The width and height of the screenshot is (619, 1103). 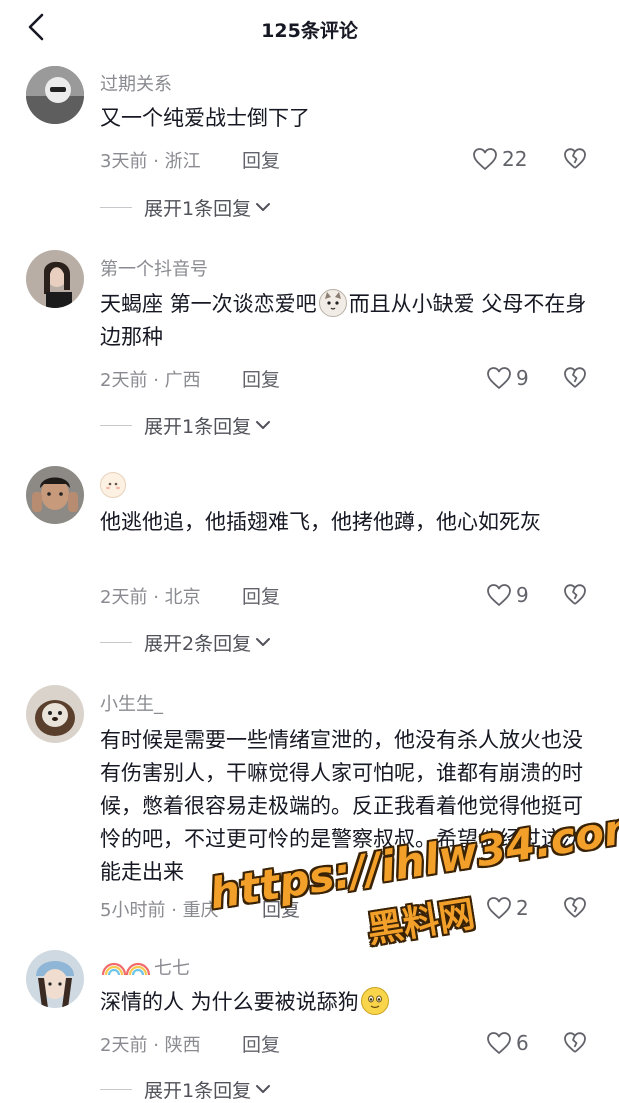 I want to click on comments-header: 125条评论, so click(x=309, y=30).